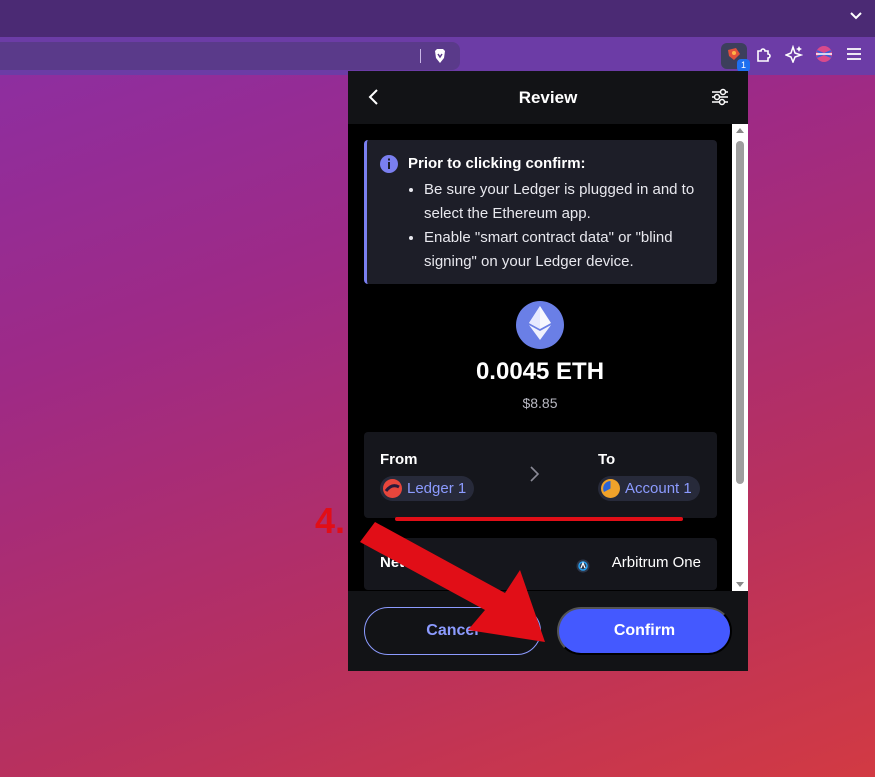 This screenshot has width=875, height=777. I want to click on profile-flag-icon, so click(824, 56).